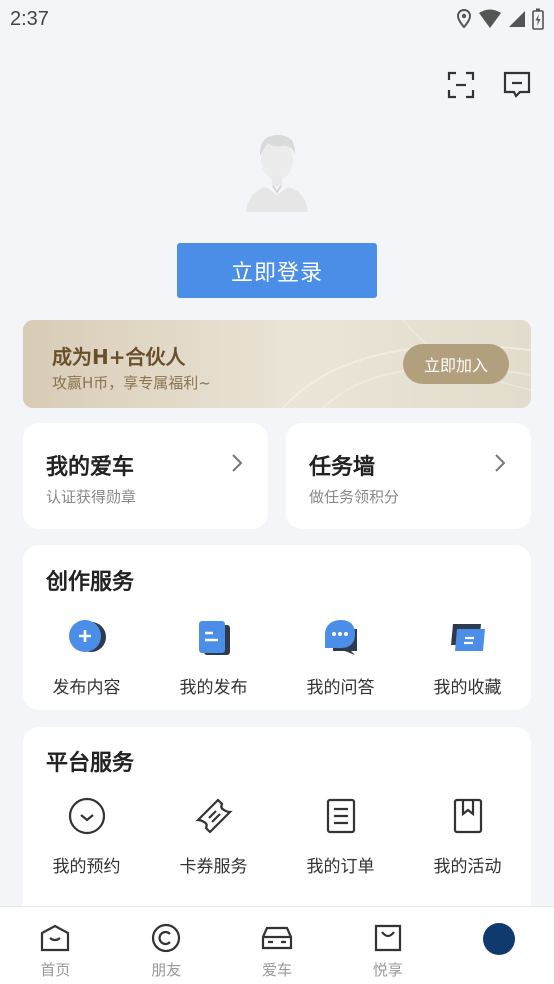 Image resolution: width=554 pixels, height=984 pixels. I want to click on tab-enjoy: 悦享, so click(387, 945).